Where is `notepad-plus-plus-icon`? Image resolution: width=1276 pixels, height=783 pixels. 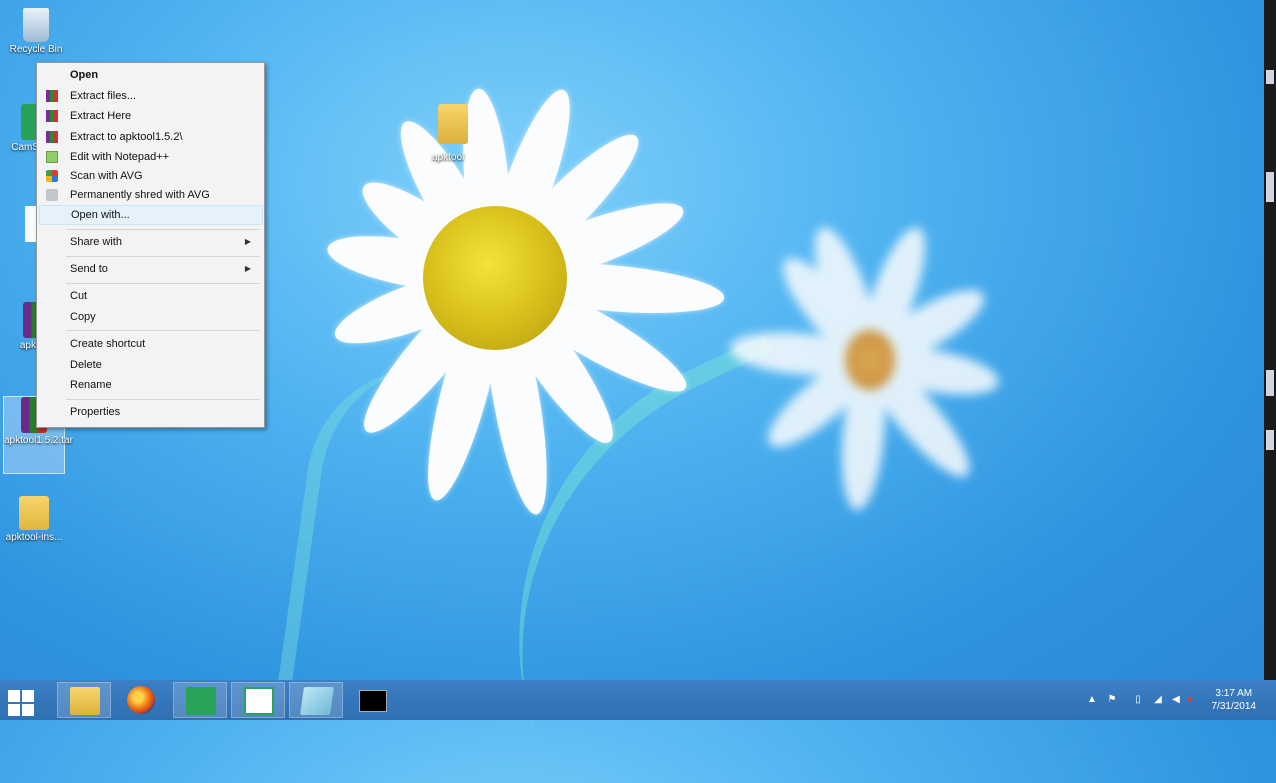
notepad-plus-plus-icon is located at coordinates (52, 157).